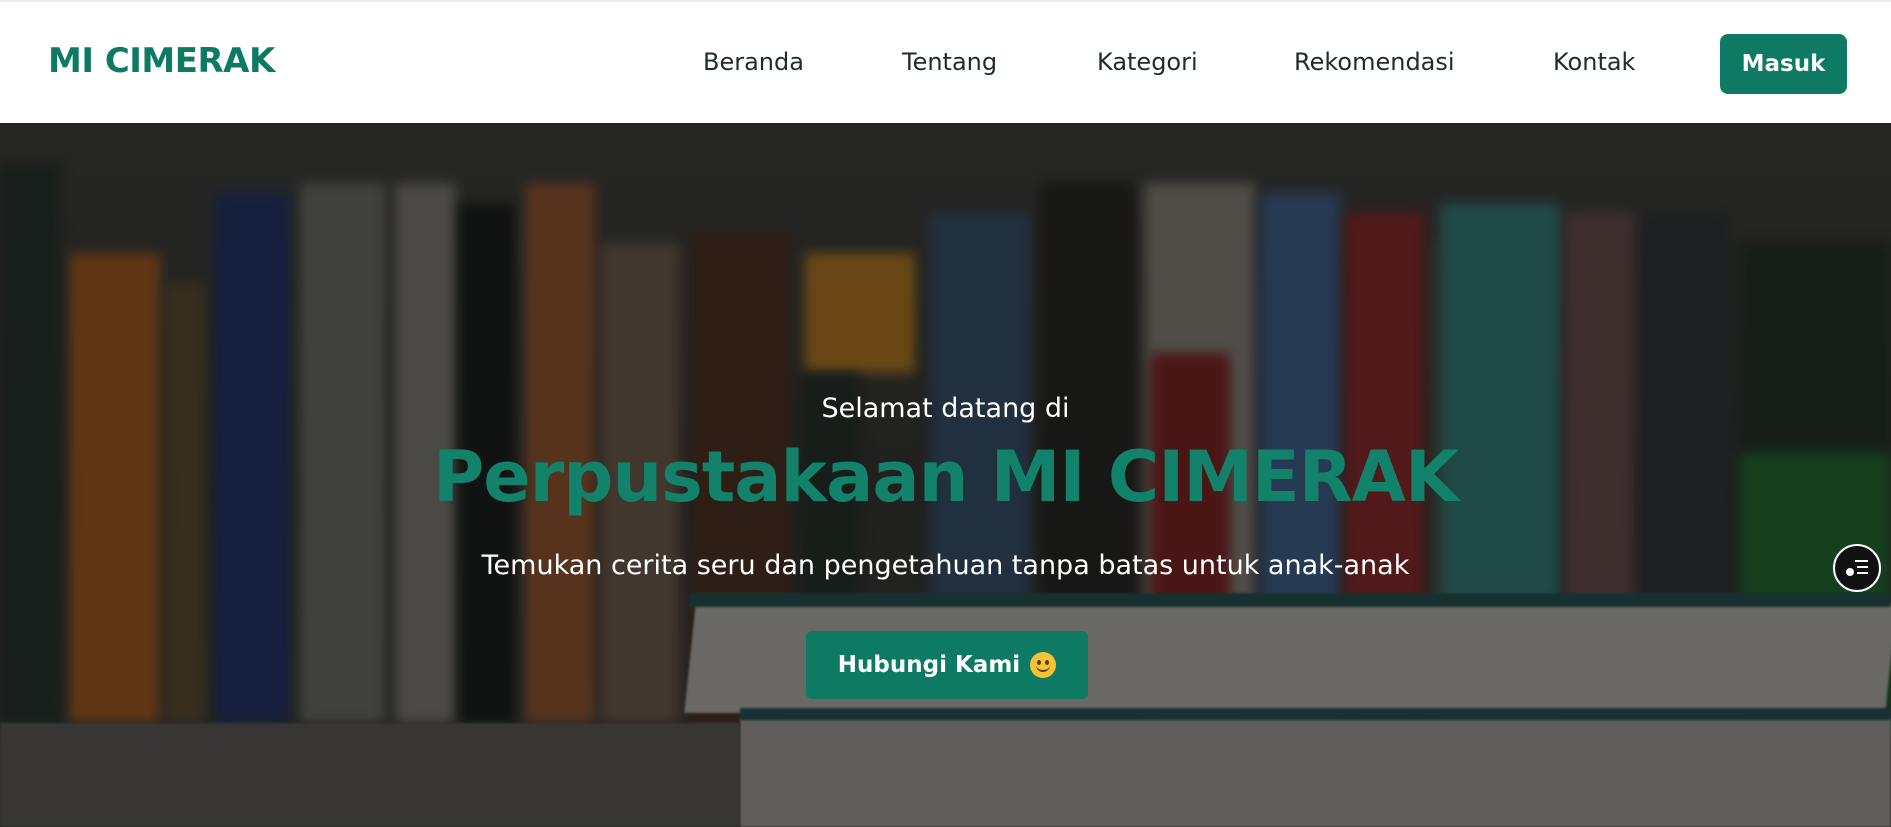 The height and width of the screenshot is (827, 1891). I want to click on hero-greeting: Selamat datang di, so click(945, 408).